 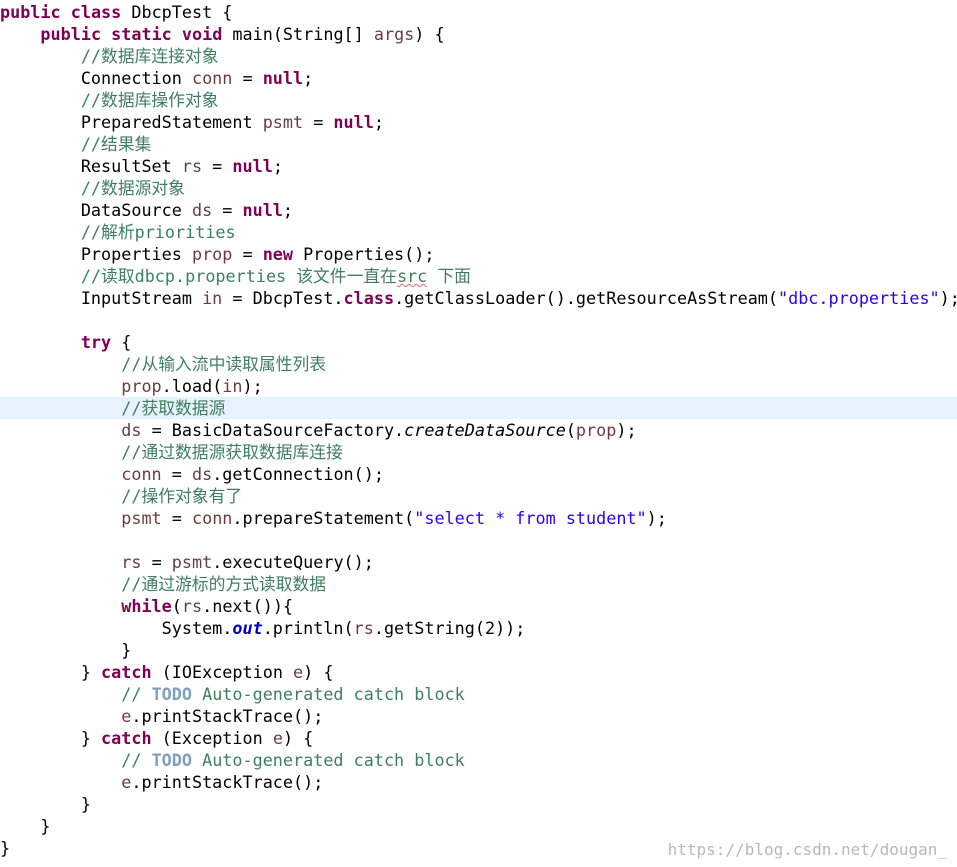 I want to click on code-token: (, so click(x=570, y=430).